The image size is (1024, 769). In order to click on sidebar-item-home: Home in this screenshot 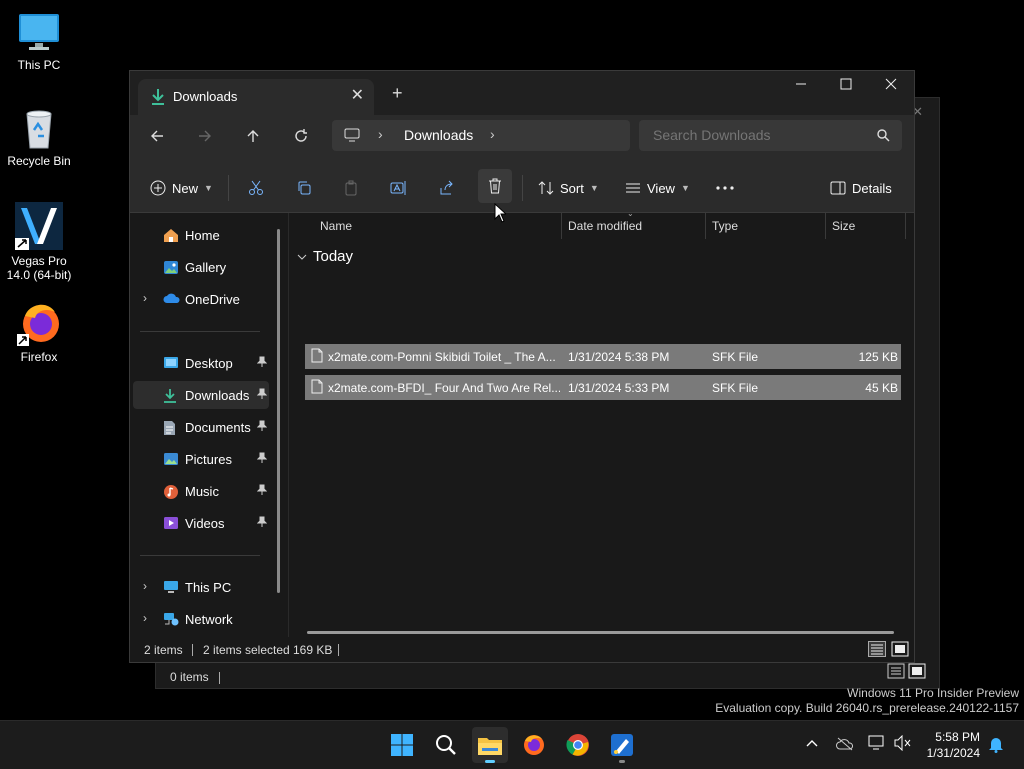, I will do `click(201, 235)`.